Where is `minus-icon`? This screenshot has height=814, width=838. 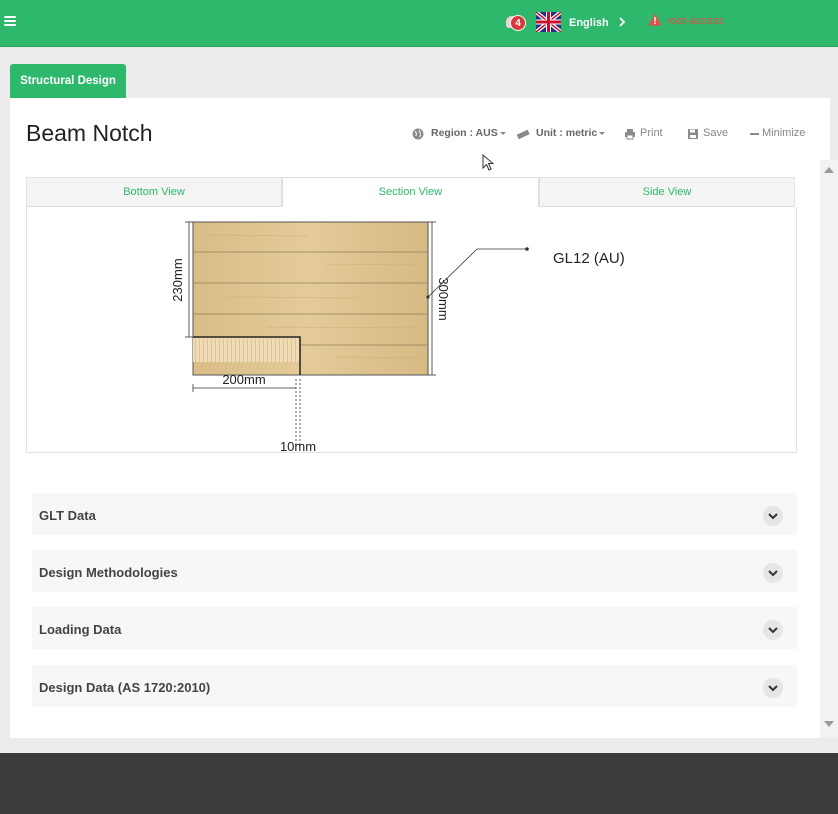
minus-icon is located at coordinates (754, 134).